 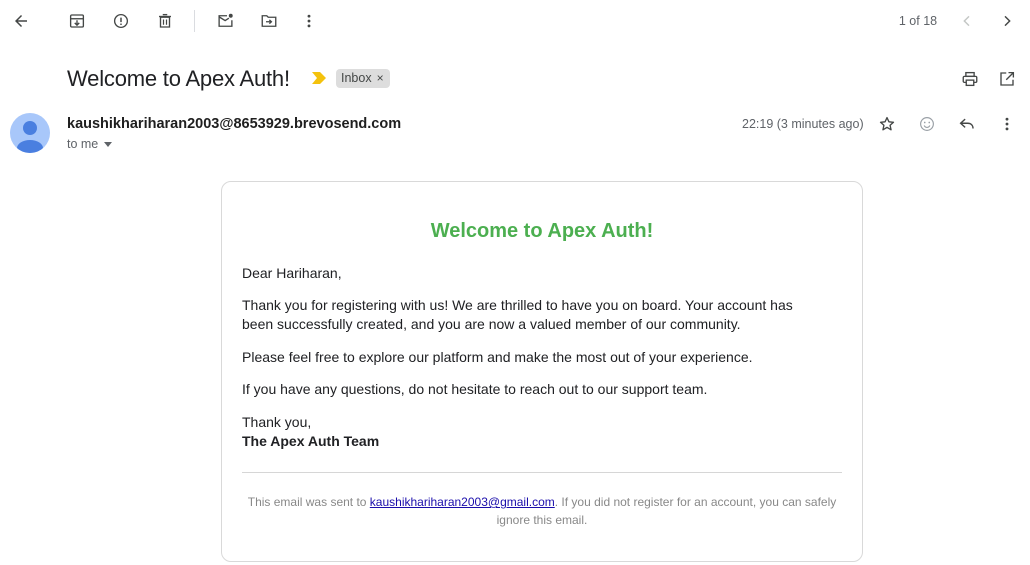 I want to click on move-to-folder-icon, so click(x=269, y=21).